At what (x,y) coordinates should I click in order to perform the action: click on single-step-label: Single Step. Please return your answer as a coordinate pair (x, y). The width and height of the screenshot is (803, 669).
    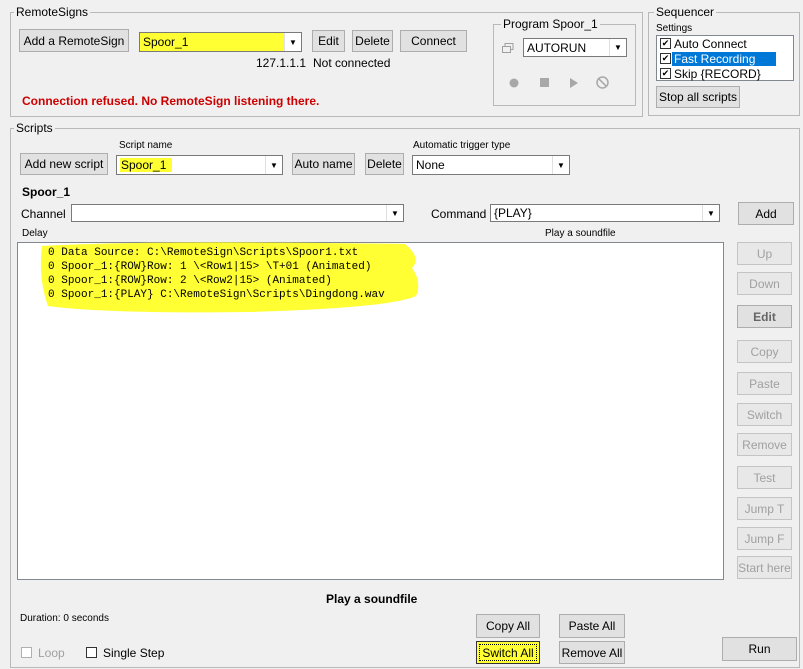
    Looking at the image, I should click on (134, 653).